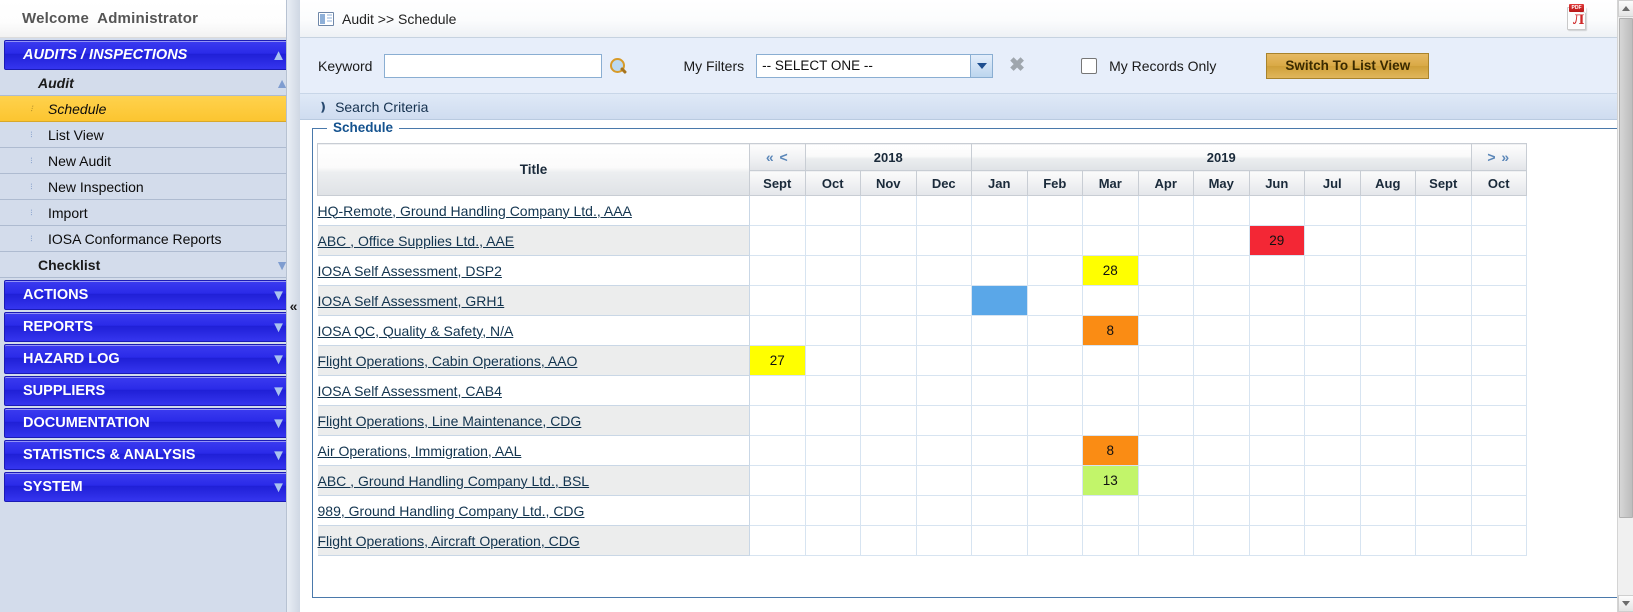 This screenshot has height=612, width=1633. What do you see at coordinates (149, 83) in the screenshot?
I see `sidebar-group-audit: Audit ▲` at bounding box center [149, 83].